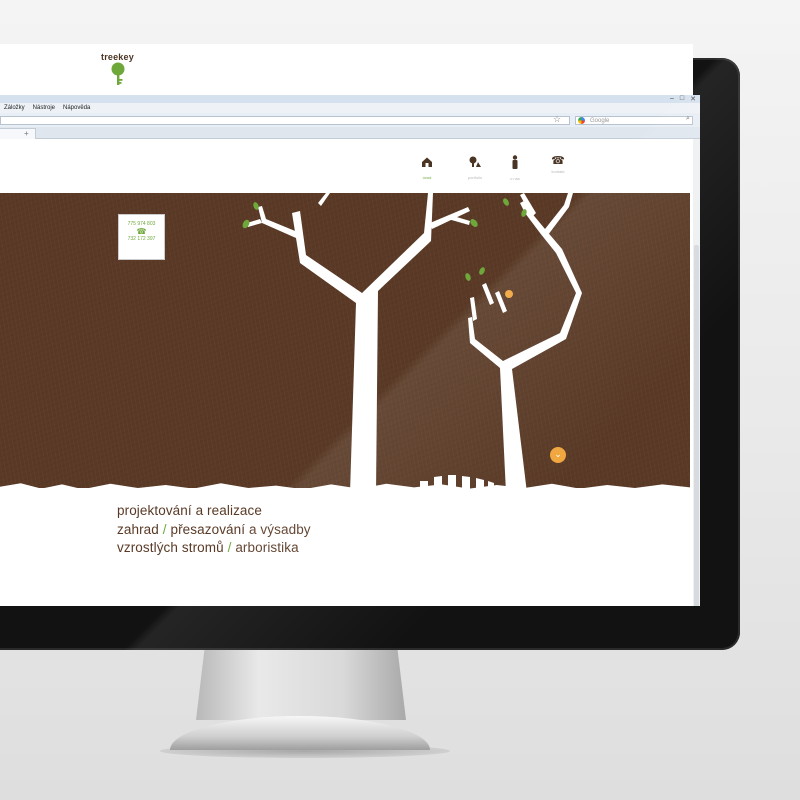 The image size is (800, 800). What do you see at coordinates (301, 685) in the screenshot?
I see `monitor-stand` at bounding box center [301, 685].